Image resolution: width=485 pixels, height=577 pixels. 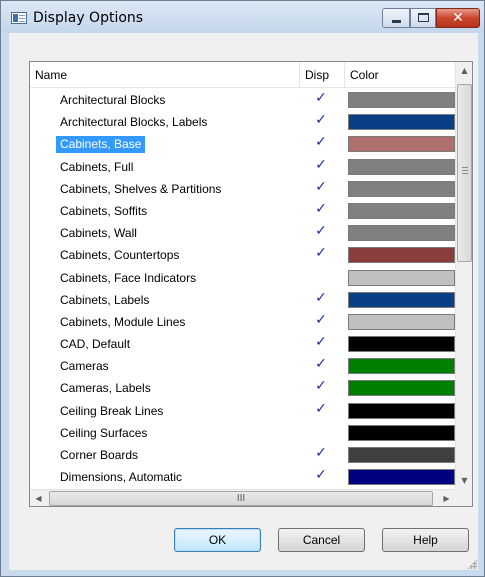 I want to click on row-name: Dimensions, Automatic, so click(x=121, y=477).